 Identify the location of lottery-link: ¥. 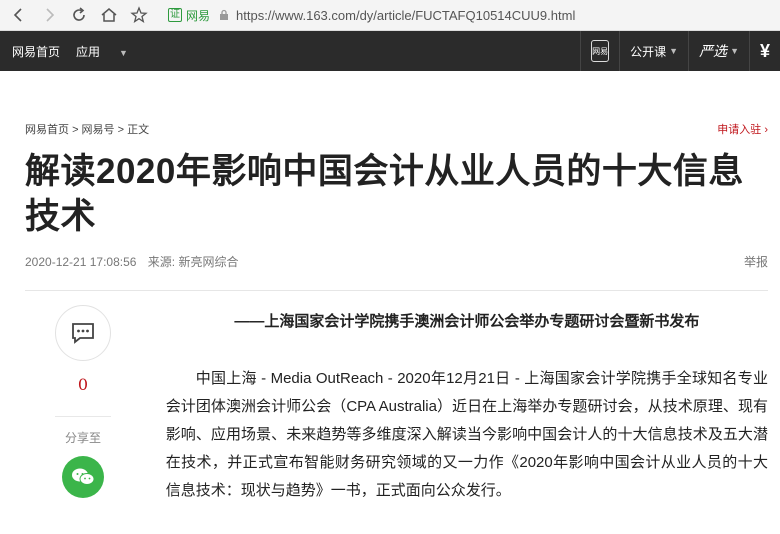
(764, 51).